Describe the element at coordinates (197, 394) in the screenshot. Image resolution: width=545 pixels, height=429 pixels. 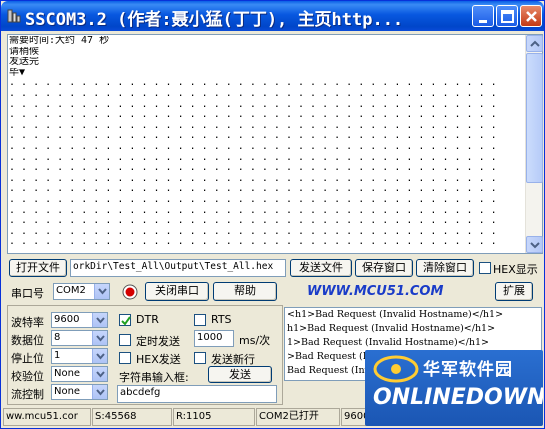
I see `string-input: abcdefg` at that location.